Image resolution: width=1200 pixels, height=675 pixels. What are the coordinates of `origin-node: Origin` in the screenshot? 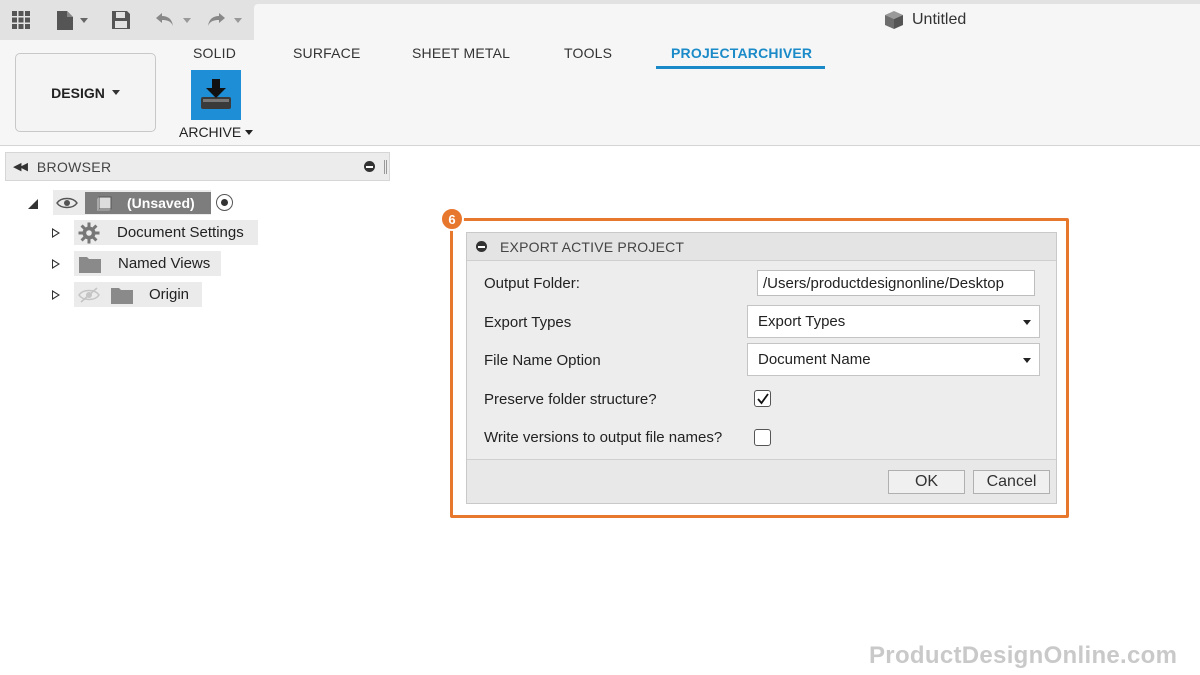 It's located at (138, 294).